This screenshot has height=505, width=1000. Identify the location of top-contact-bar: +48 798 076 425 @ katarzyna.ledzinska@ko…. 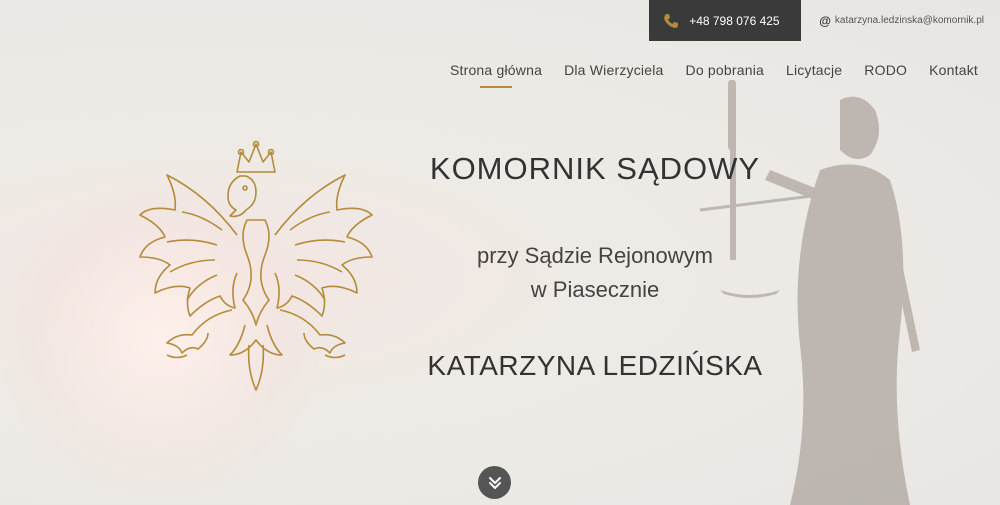
(824, 20).